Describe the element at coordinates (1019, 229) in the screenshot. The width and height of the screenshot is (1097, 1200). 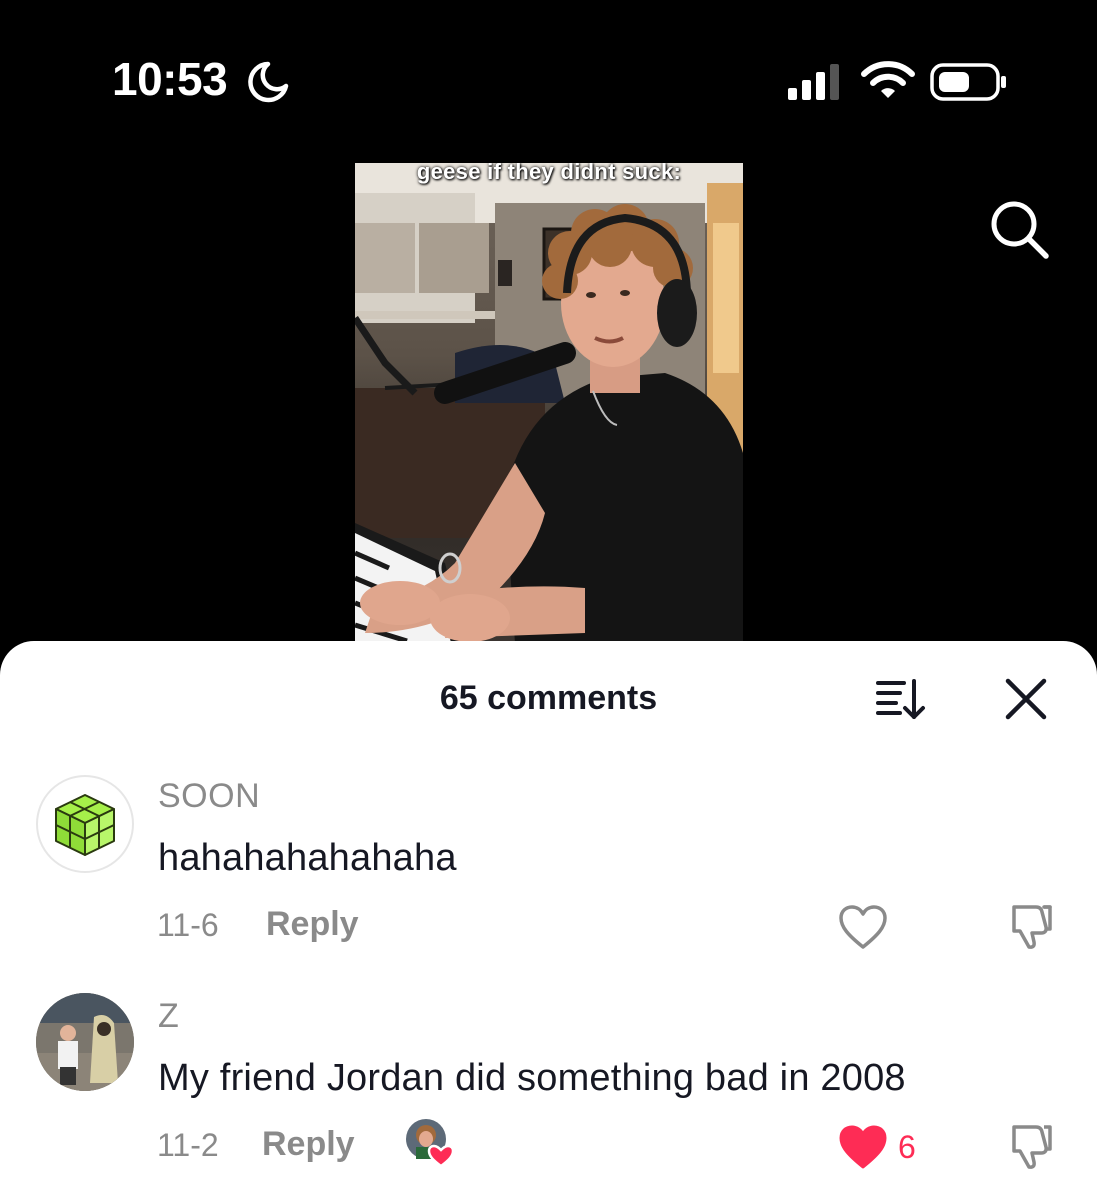
I see `search-icon` at that location.